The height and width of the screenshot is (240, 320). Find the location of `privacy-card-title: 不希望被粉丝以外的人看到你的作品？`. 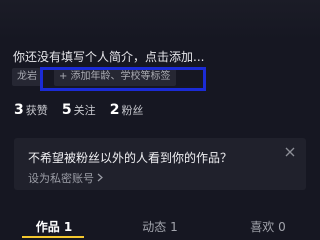

privacy-card-title: 不希望被粉丝以外的人看到你的作品？ is located at coordinates (130, 158).